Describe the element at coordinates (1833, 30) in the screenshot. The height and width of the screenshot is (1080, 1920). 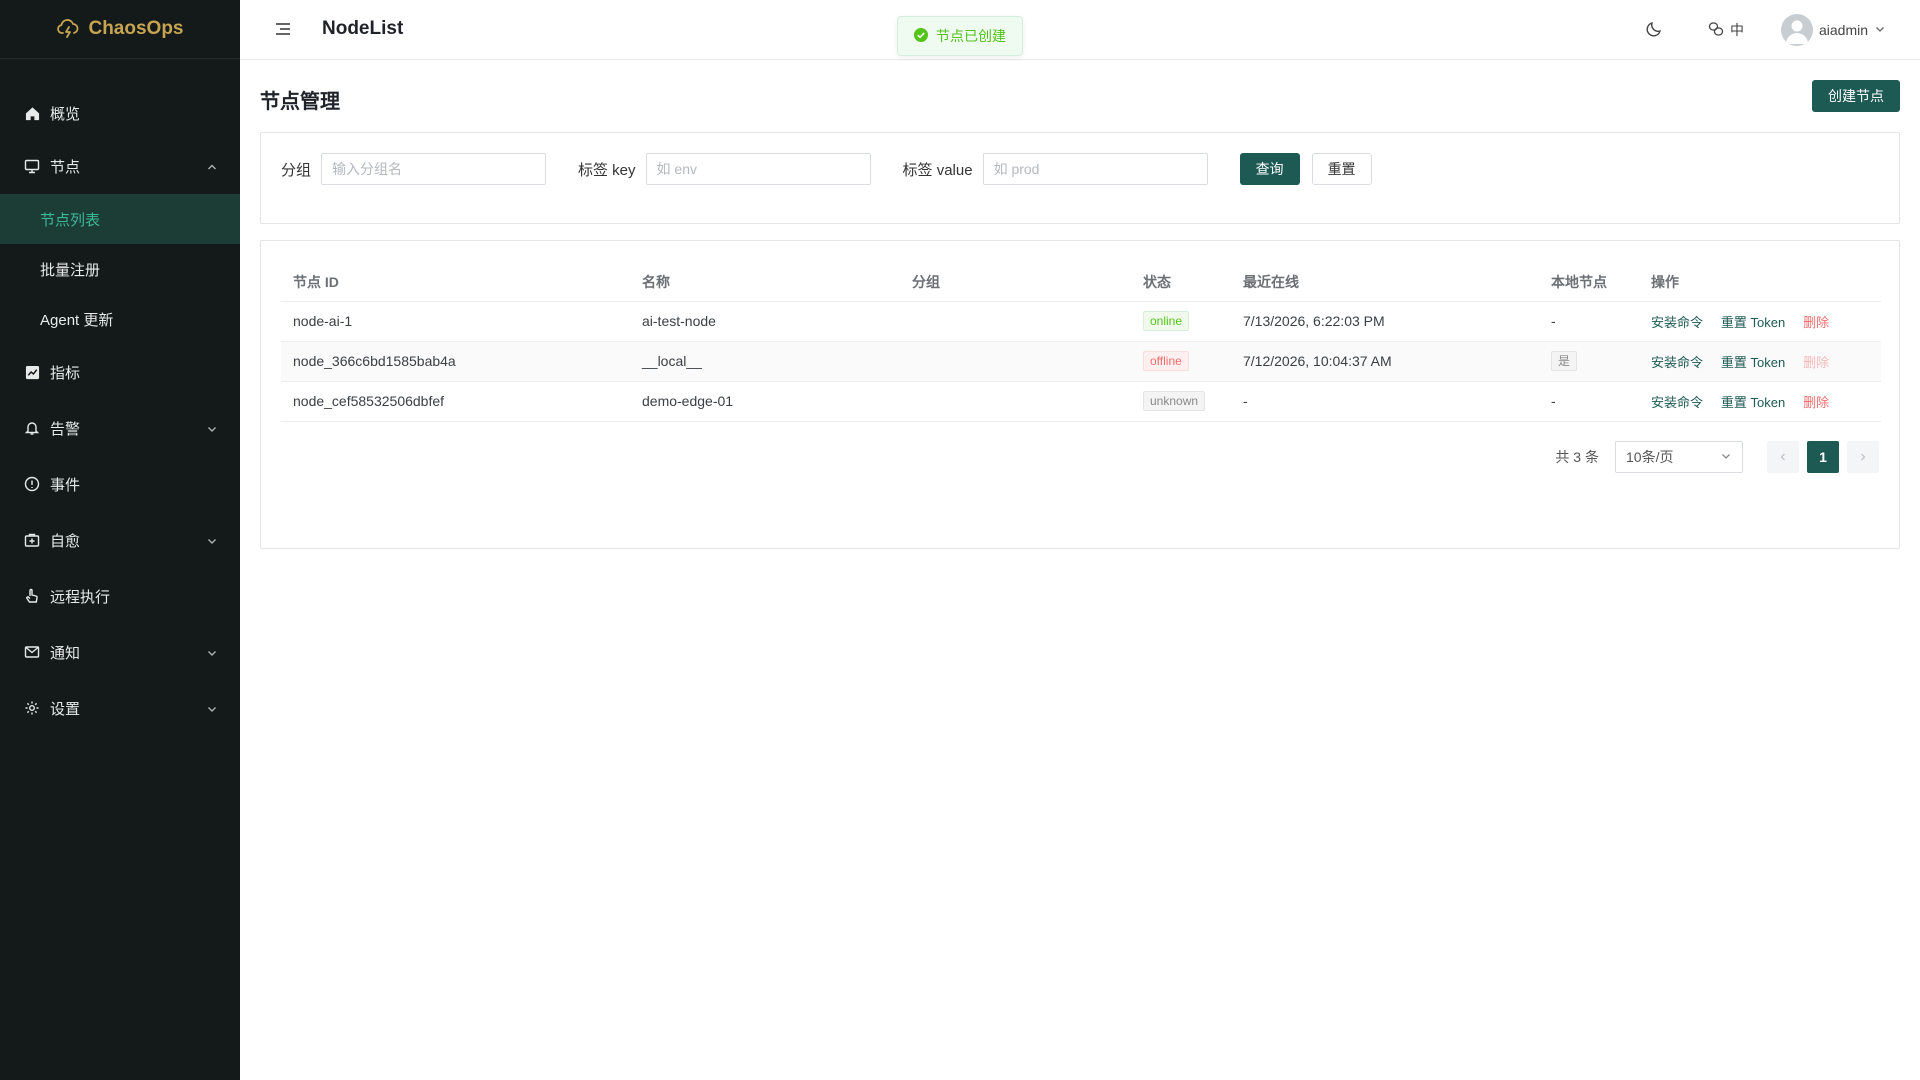
I see `user-menu: aiadmin` at that location.